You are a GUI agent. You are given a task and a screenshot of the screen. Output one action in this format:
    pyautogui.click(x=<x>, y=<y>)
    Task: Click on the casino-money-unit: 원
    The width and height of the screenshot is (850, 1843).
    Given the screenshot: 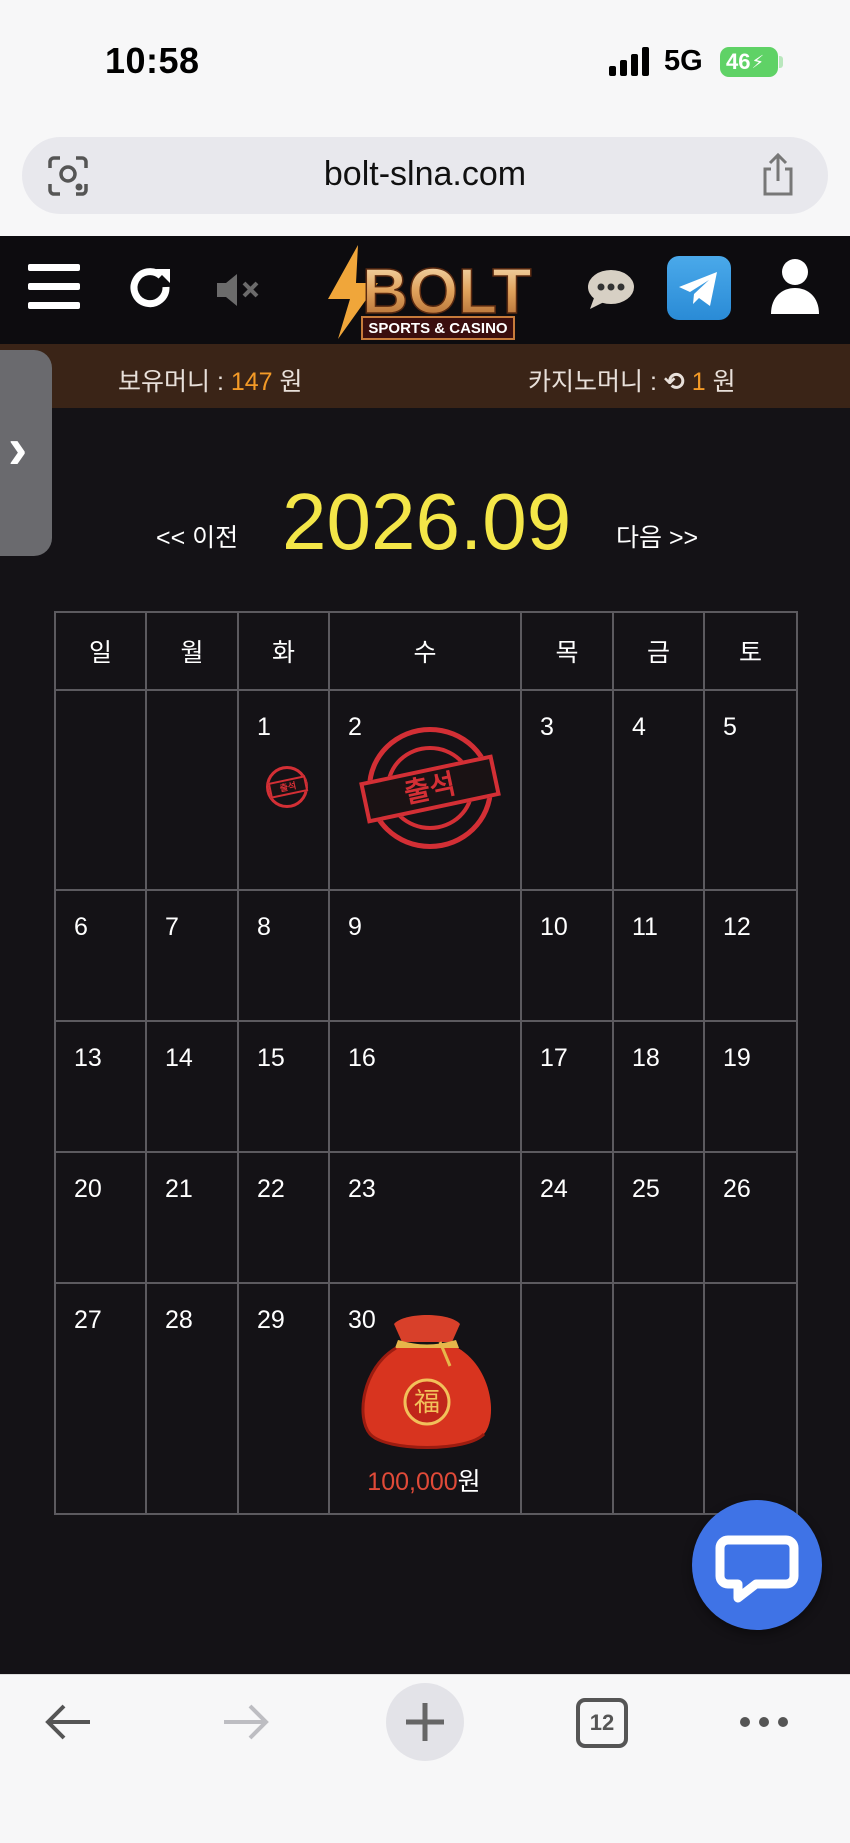 What is the action you would take?
    pyautogui.click(x=724, y=382)
    